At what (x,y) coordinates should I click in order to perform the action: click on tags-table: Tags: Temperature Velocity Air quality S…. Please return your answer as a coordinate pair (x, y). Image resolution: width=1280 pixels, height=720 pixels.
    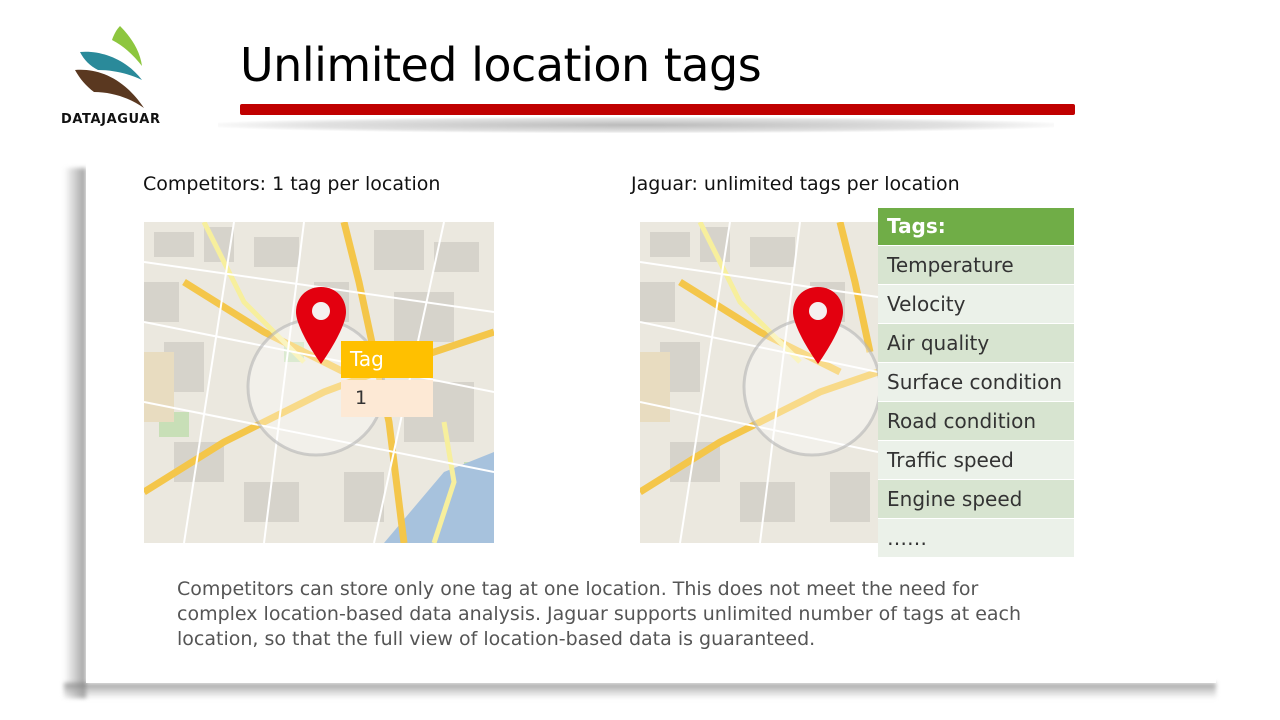
    Looking at the image, I should click on (976, 383).